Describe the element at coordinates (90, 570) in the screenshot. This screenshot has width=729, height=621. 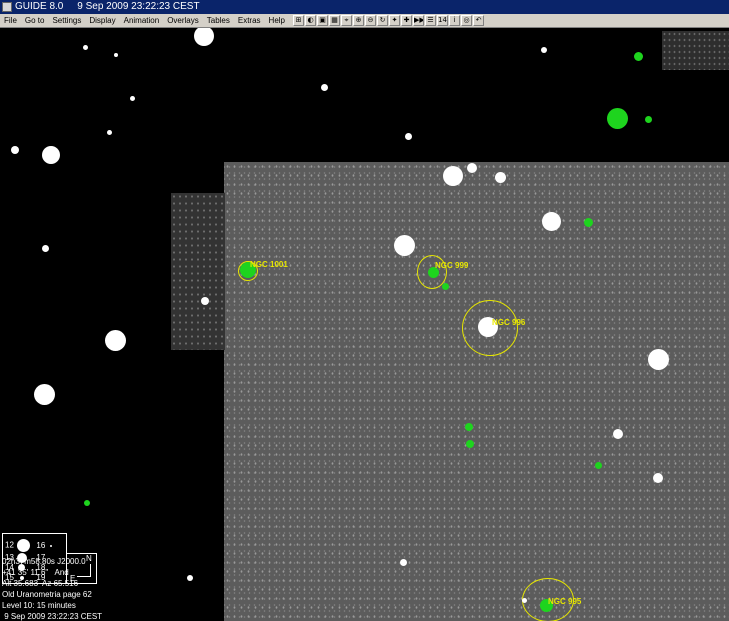
I see `compass-north-line` at that location.